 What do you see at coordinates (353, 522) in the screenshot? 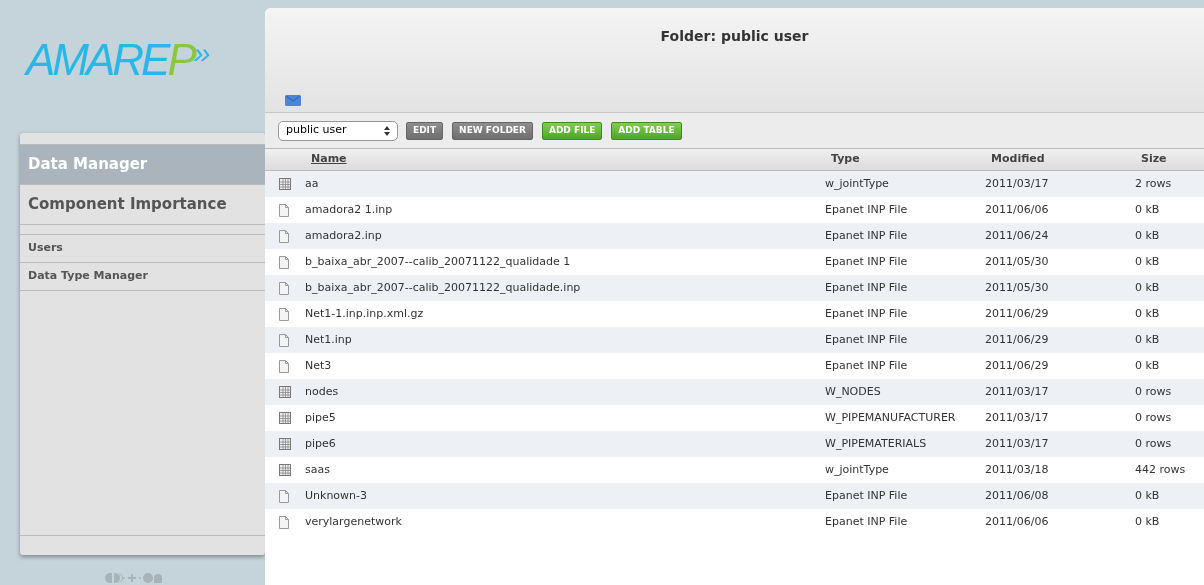
I see `table-cell: verylargenetwork` at bounding box center [353, 522].